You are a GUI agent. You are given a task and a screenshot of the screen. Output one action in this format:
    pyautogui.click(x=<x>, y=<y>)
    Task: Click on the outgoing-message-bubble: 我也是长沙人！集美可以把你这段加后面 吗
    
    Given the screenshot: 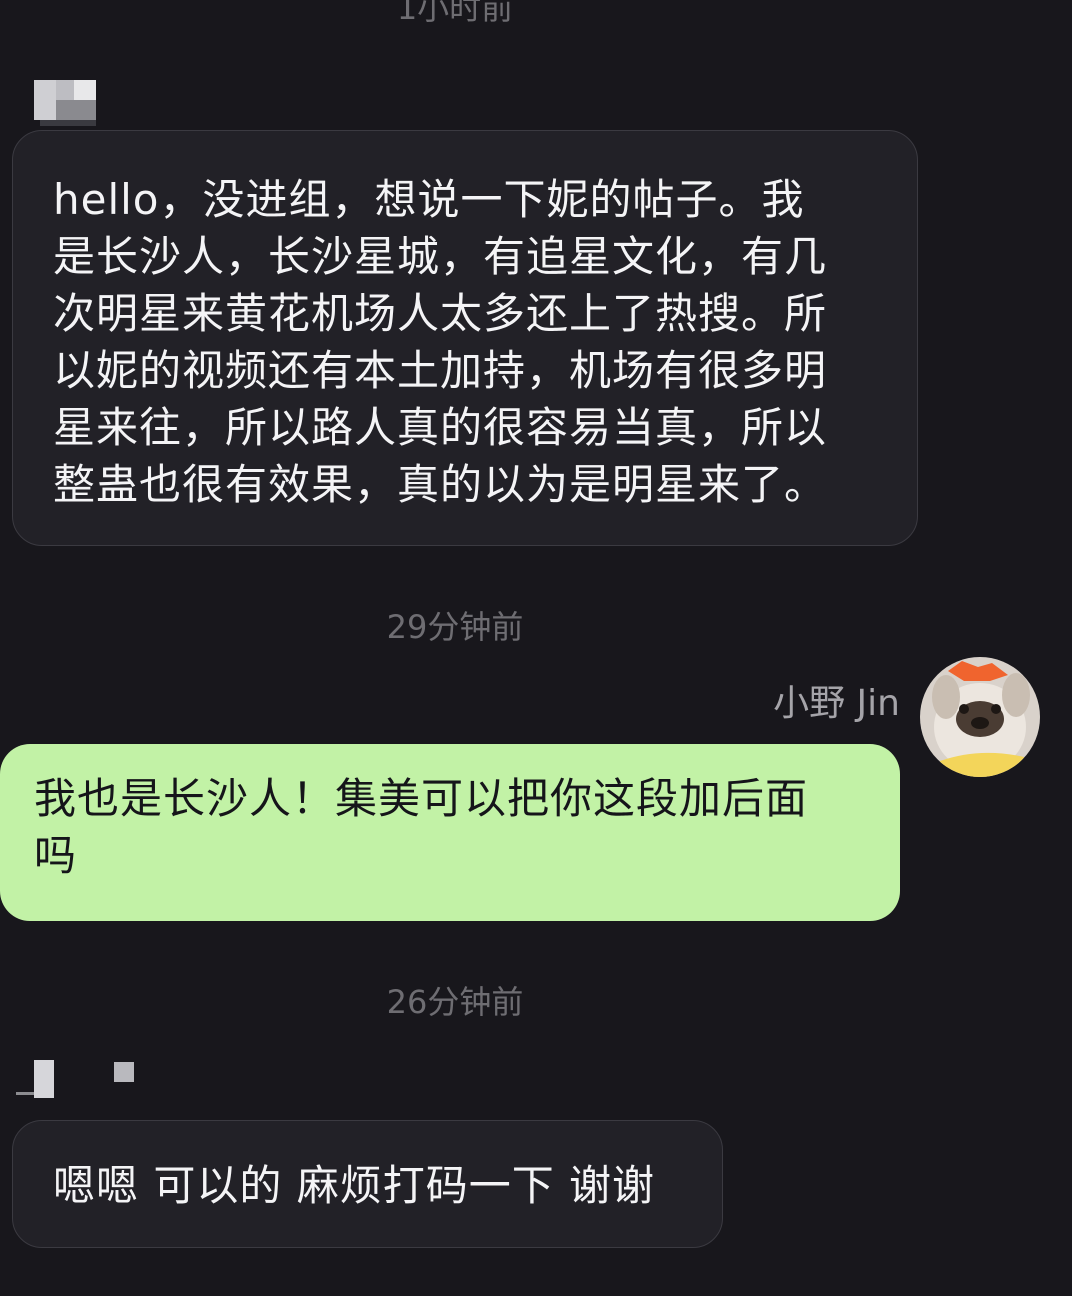 What is the action you would take?
    pyautogui.click(x=450, y=832)
    